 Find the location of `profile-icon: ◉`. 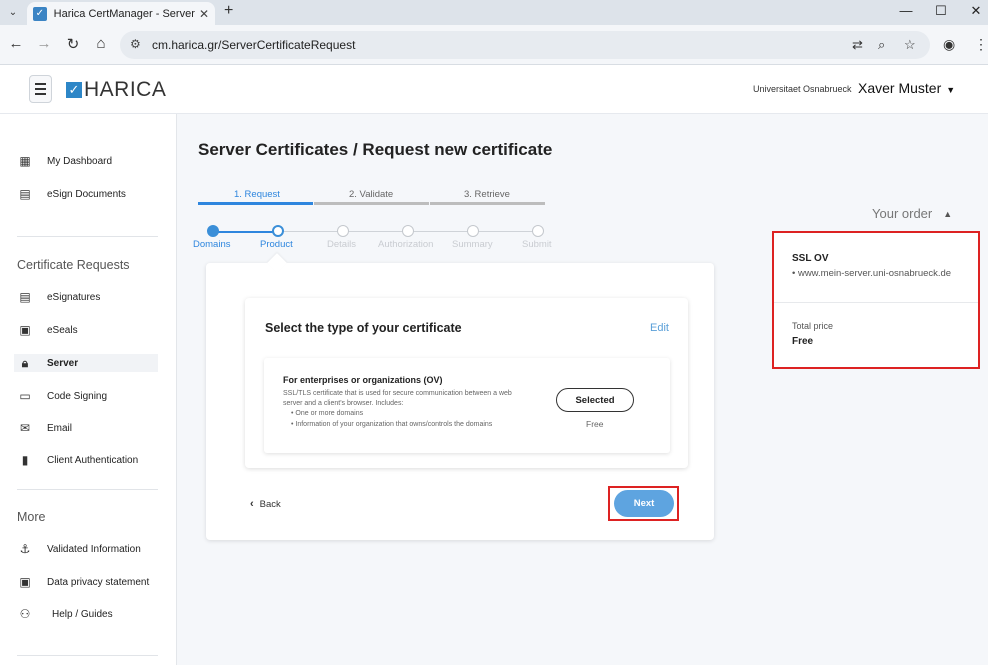

profile-icon: ◉ is located at coordinates (949, 44).